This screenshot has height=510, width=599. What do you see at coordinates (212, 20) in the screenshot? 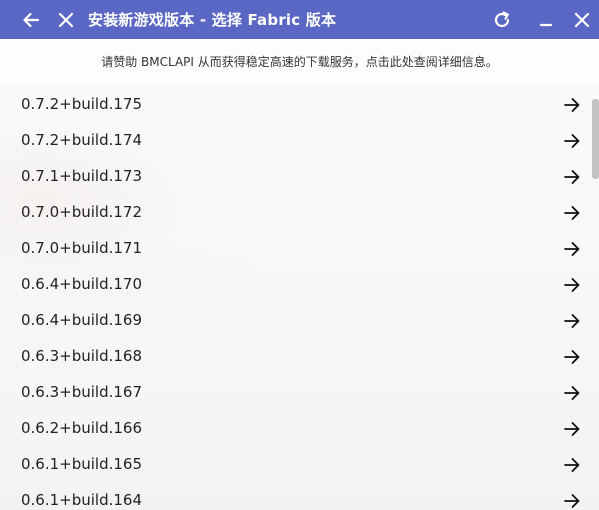
I see `window-title: 安装新游戏版本 - 选择 Fabric 版本` at bounding box center [212, 20].